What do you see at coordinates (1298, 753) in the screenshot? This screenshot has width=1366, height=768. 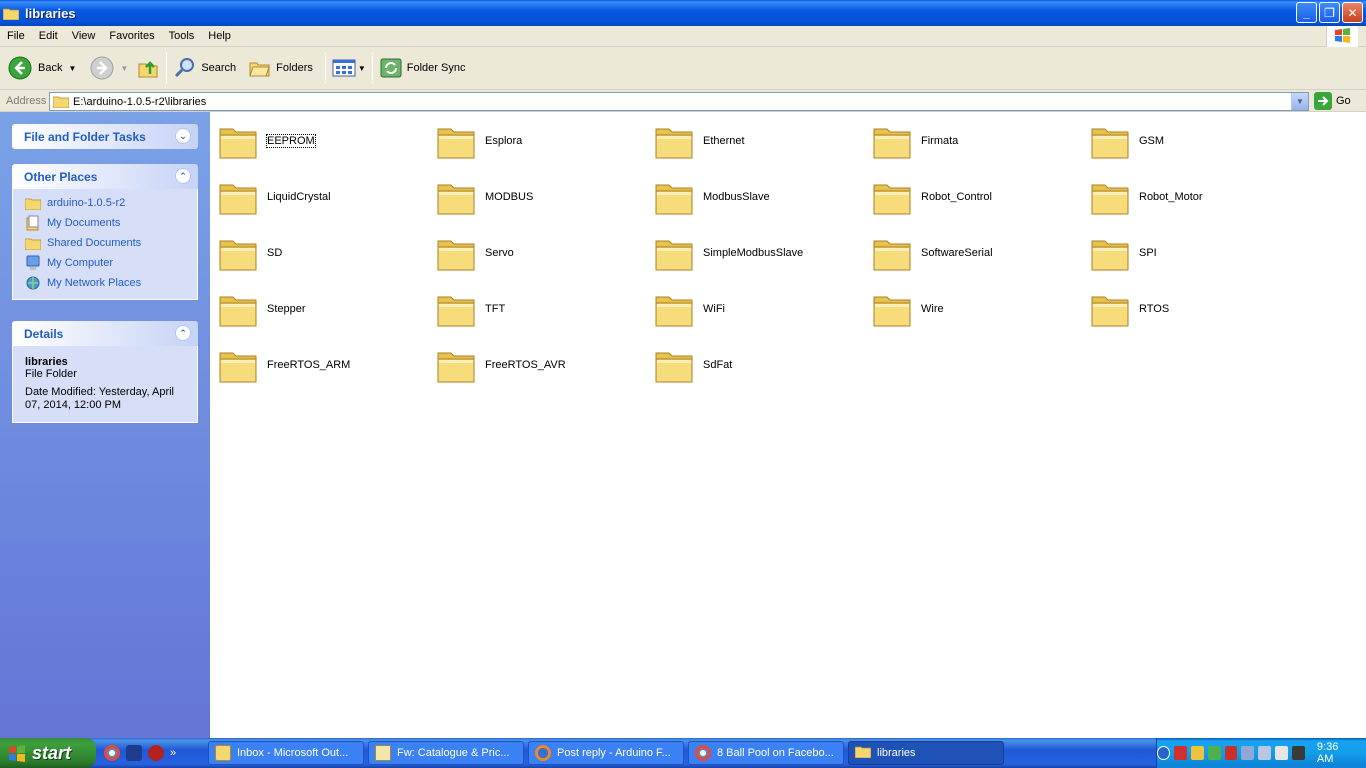 I see `display-icon` at bounding box center [1298, 753].